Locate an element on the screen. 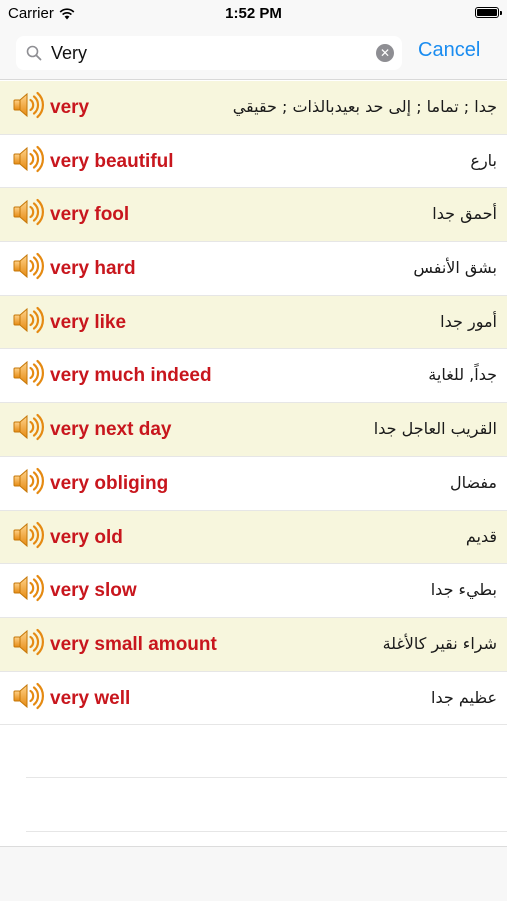  english-term: very hard is located at coordinates (93, 269).